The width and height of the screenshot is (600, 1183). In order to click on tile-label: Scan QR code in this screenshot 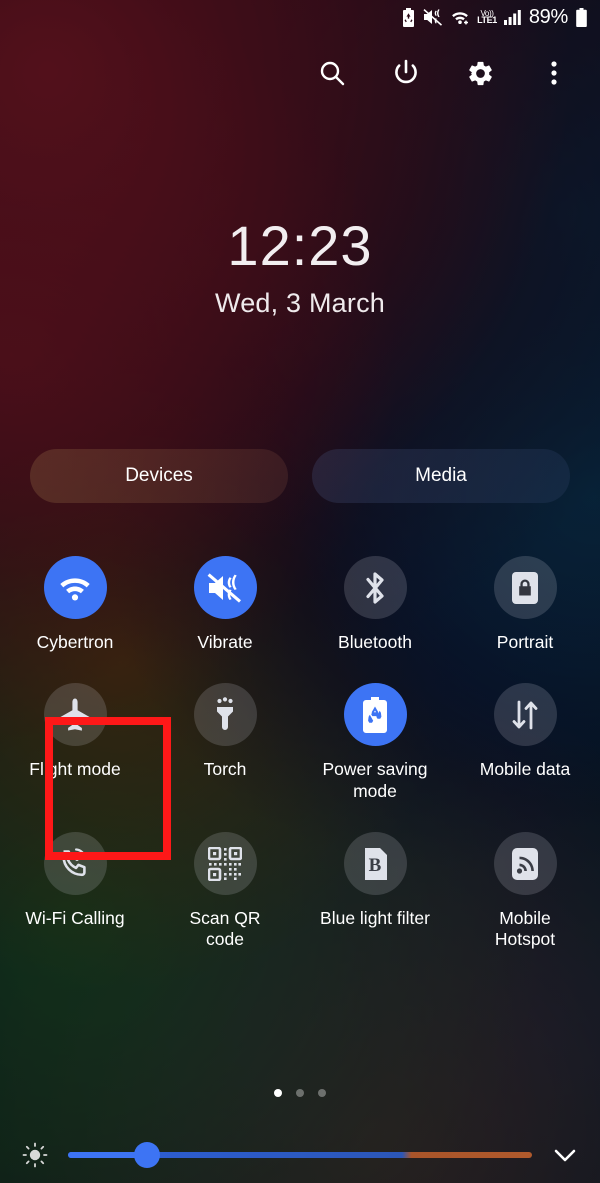, I will do `click(225, 929)`.